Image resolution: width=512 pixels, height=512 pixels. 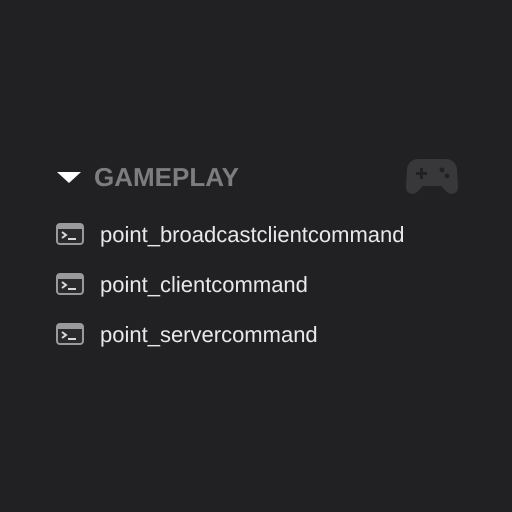 I want to click on entity-item: point_servercommand, so click(x=209, y=334).